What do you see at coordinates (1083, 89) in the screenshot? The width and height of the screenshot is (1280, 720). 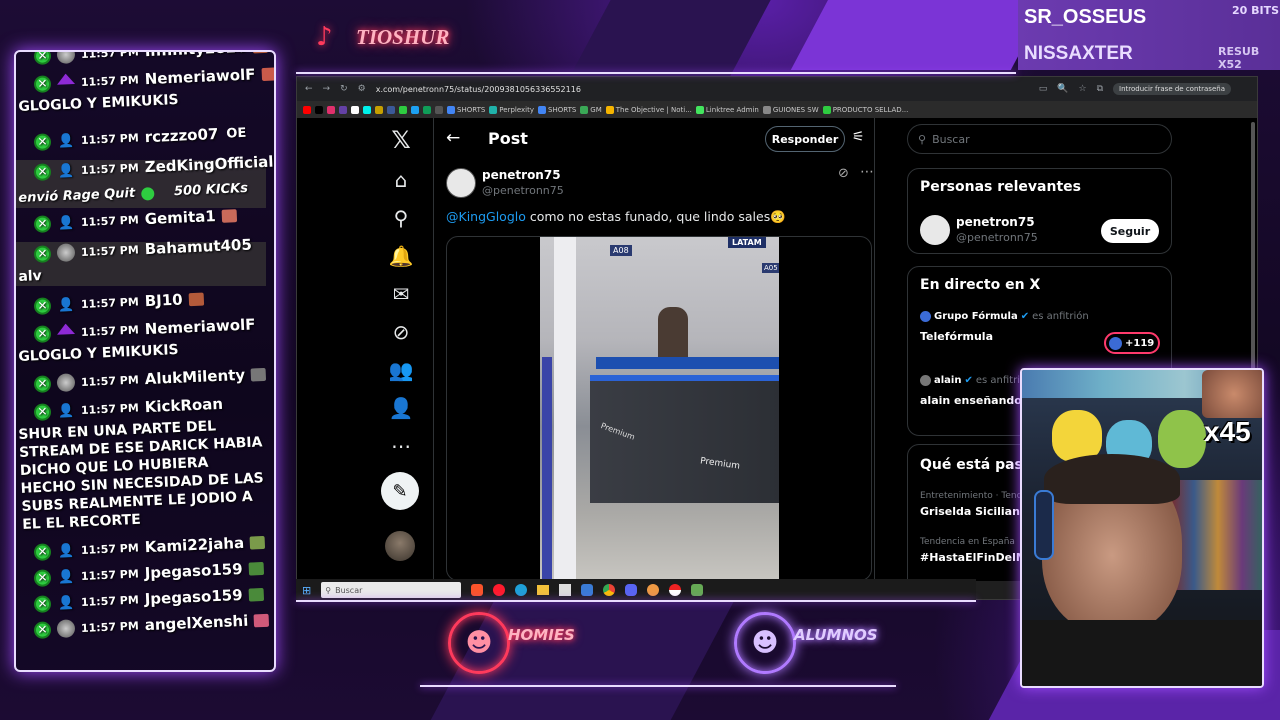 I see `star-icon: ☆` at bounding box center [1083, 89].